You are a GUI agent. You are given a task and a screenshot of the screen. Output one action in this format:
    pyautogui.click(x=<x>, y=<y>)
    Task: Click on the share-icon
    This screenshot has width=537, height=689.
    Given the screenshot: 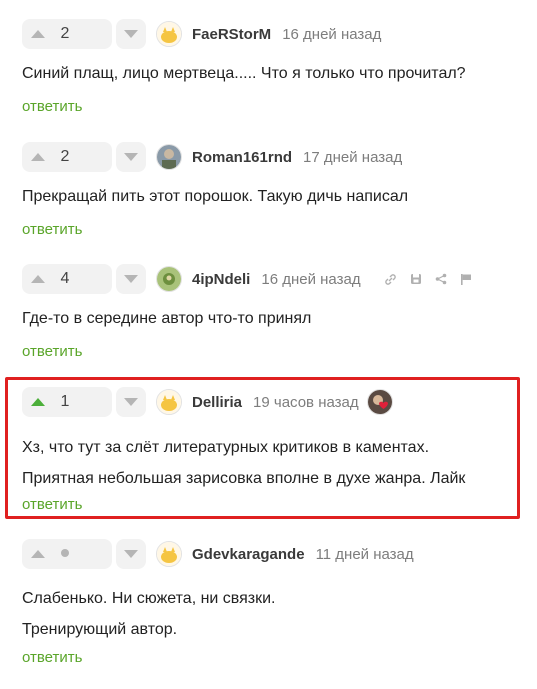 What is the action you would take?
    pyautogui.click(x=441, y=279)
    